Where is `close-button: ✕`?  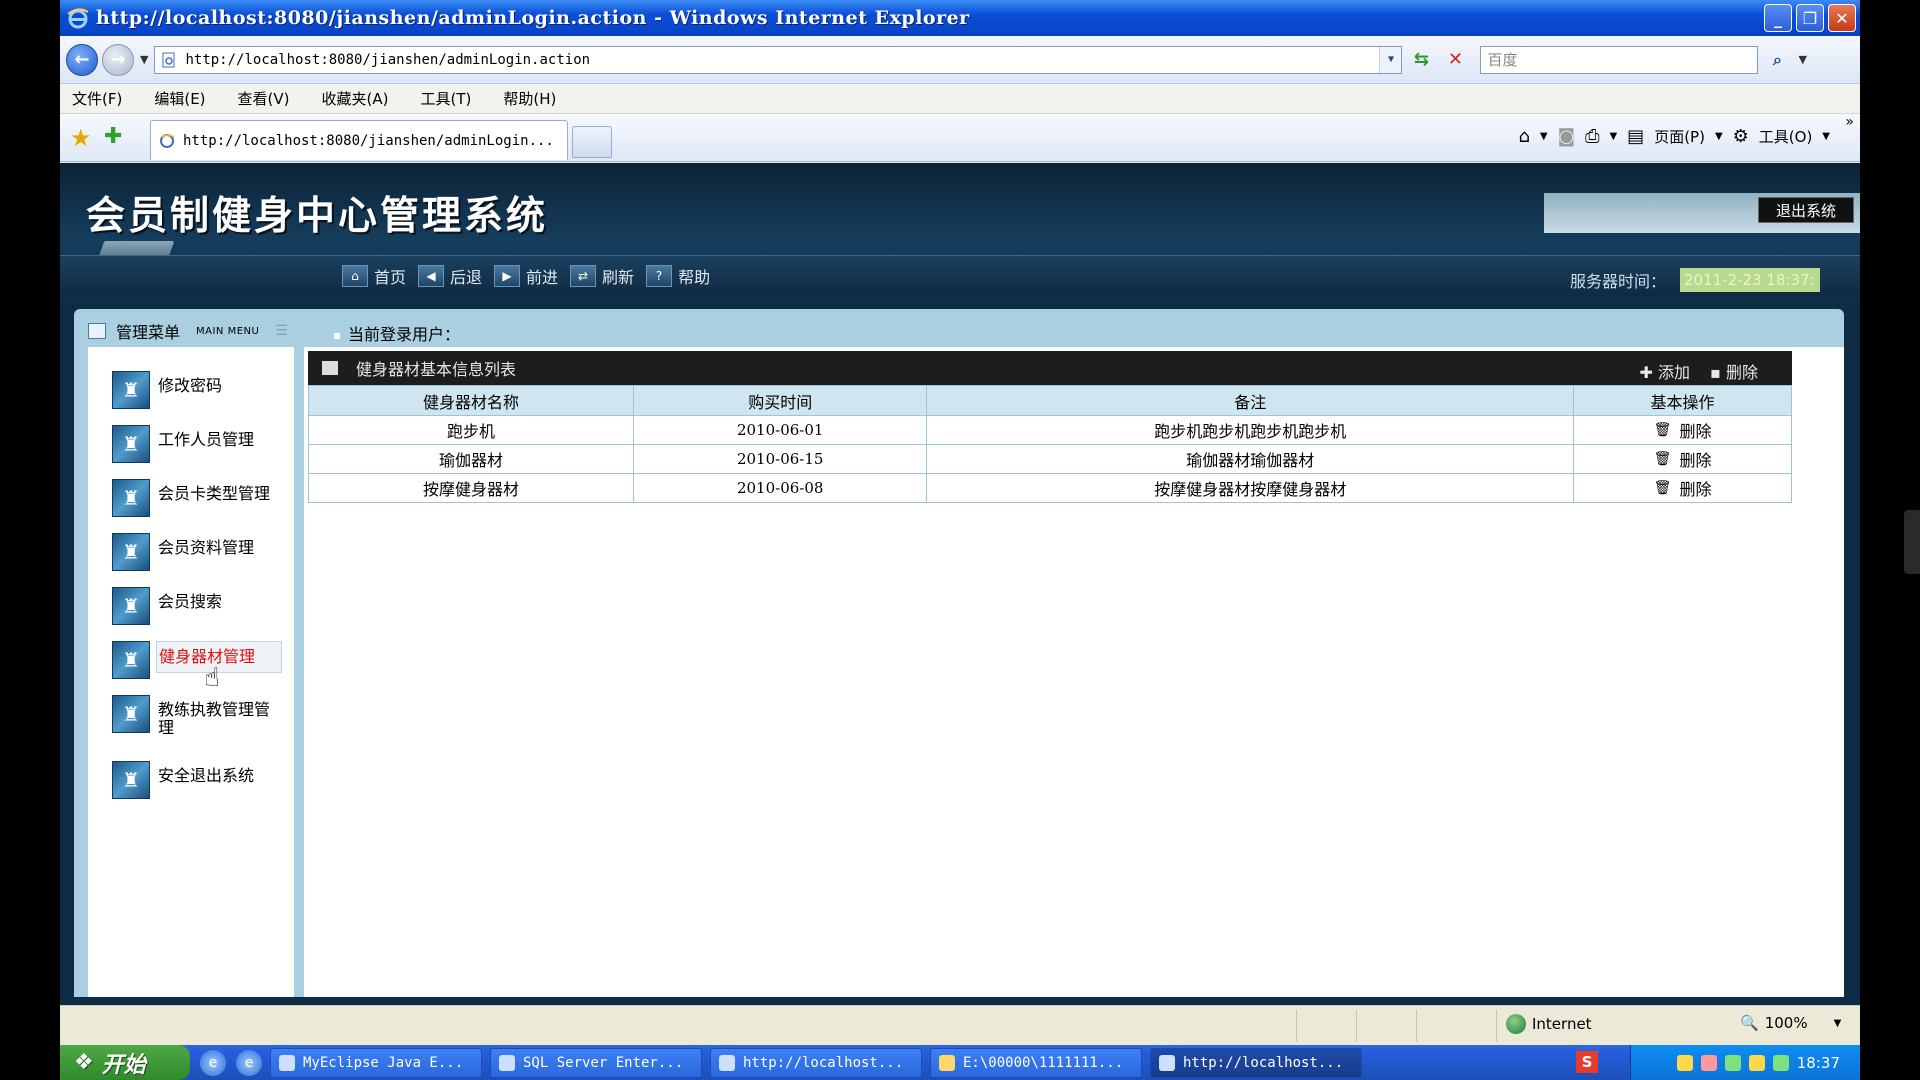 close-button: ✕ is located at coordinates (1842, 18).